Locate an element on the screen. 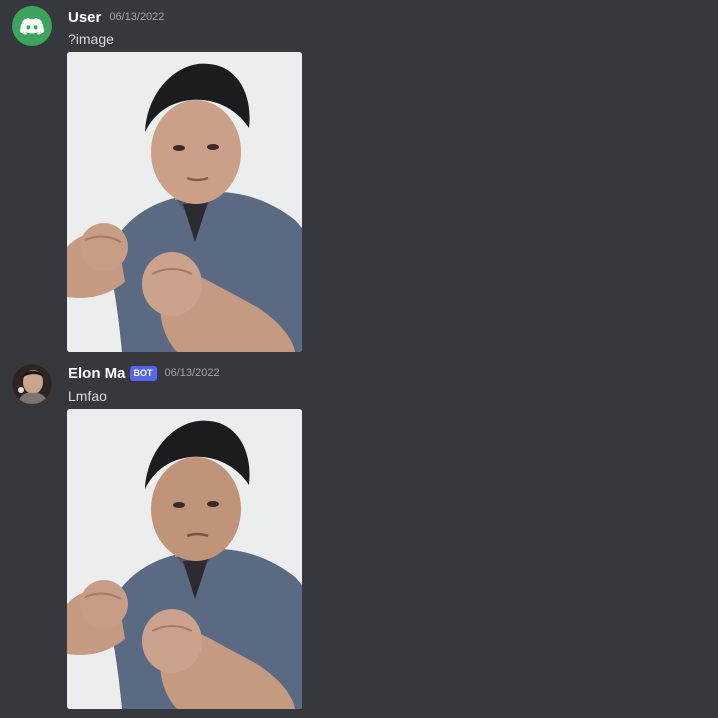 The height and width of the screenshot is (718, 718). message-text: ?image is located at coordinates (91, 39).